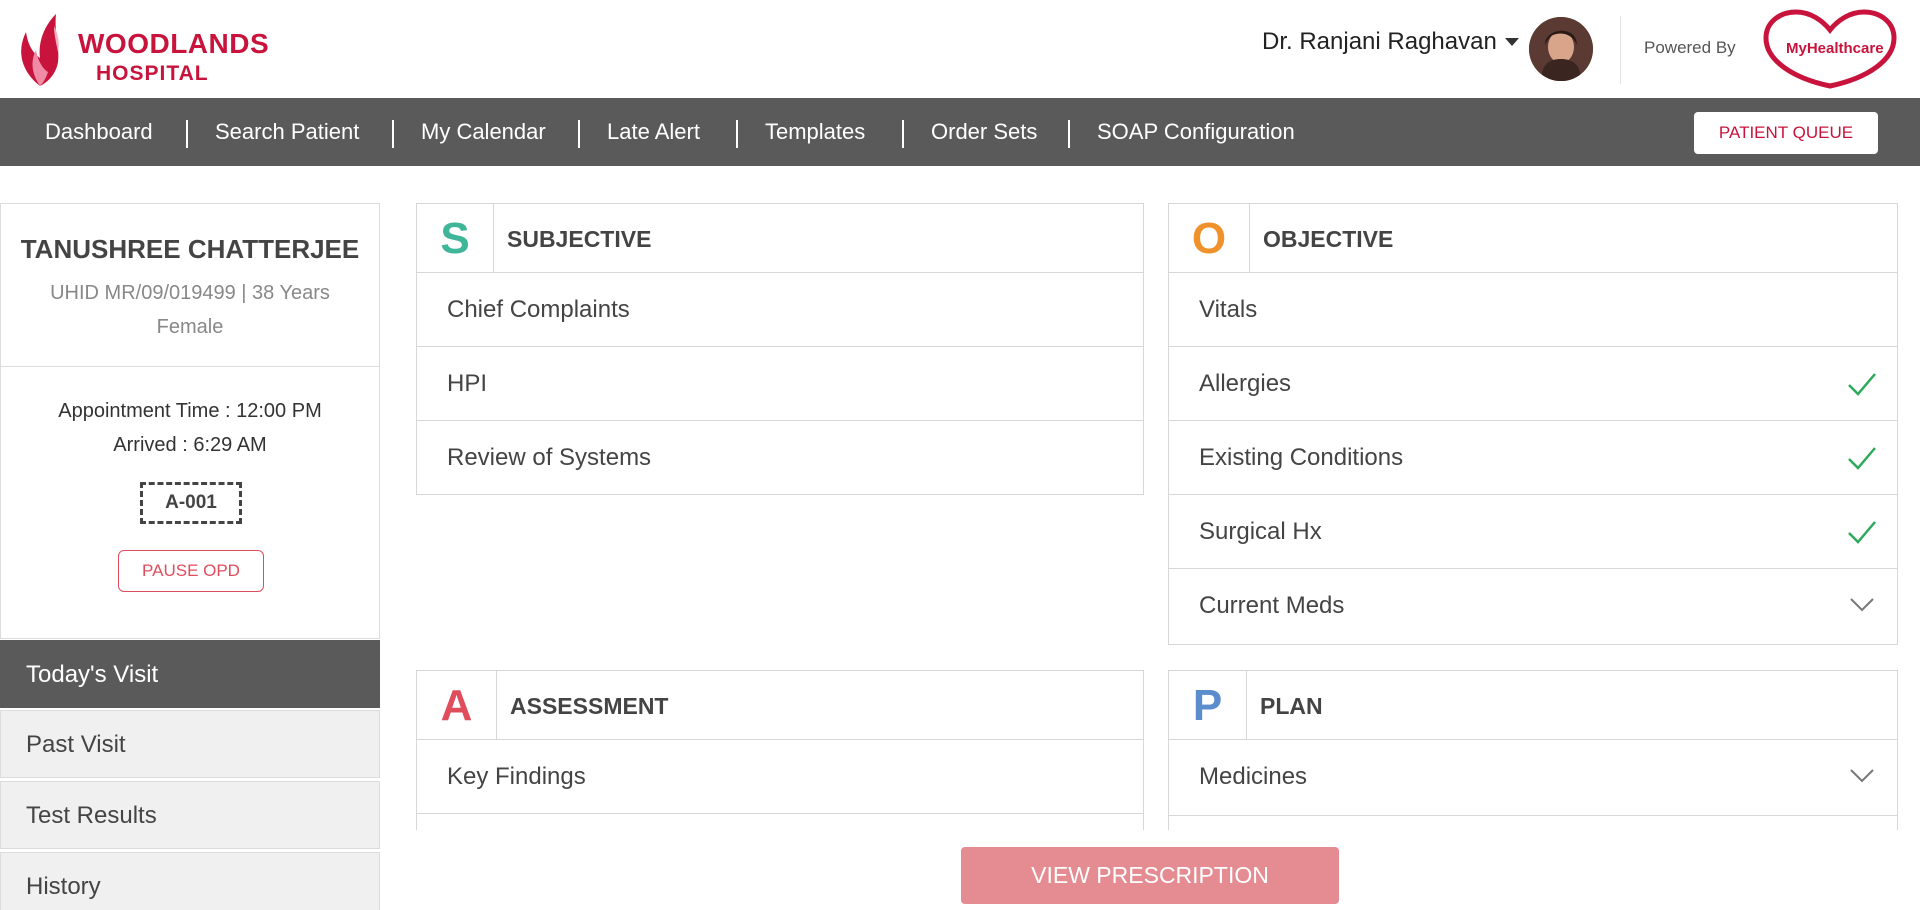  Describe the element at coordinates (1196, 132) in the screenshot. I see `nav-soap-configuration: SOAP Configuration` at that location.